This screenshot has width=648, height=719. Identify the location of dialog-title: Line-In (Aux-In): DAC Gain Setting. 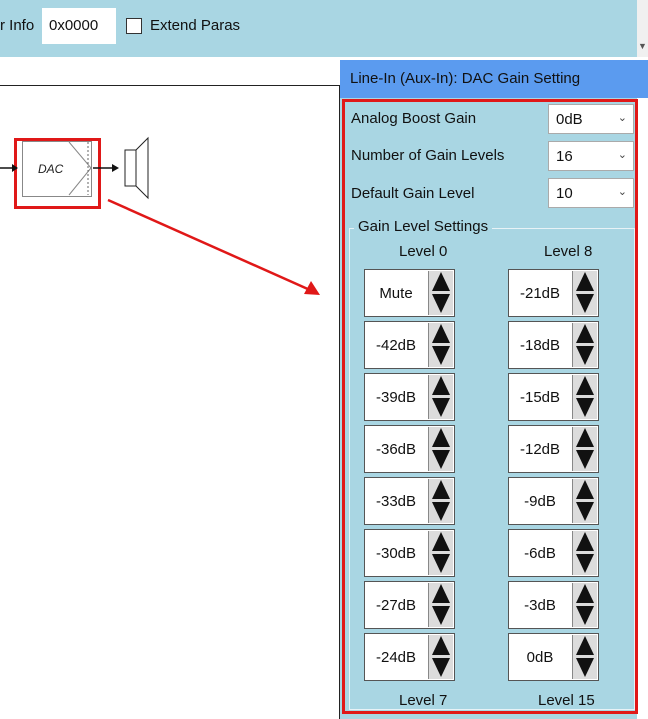
(494, 79).